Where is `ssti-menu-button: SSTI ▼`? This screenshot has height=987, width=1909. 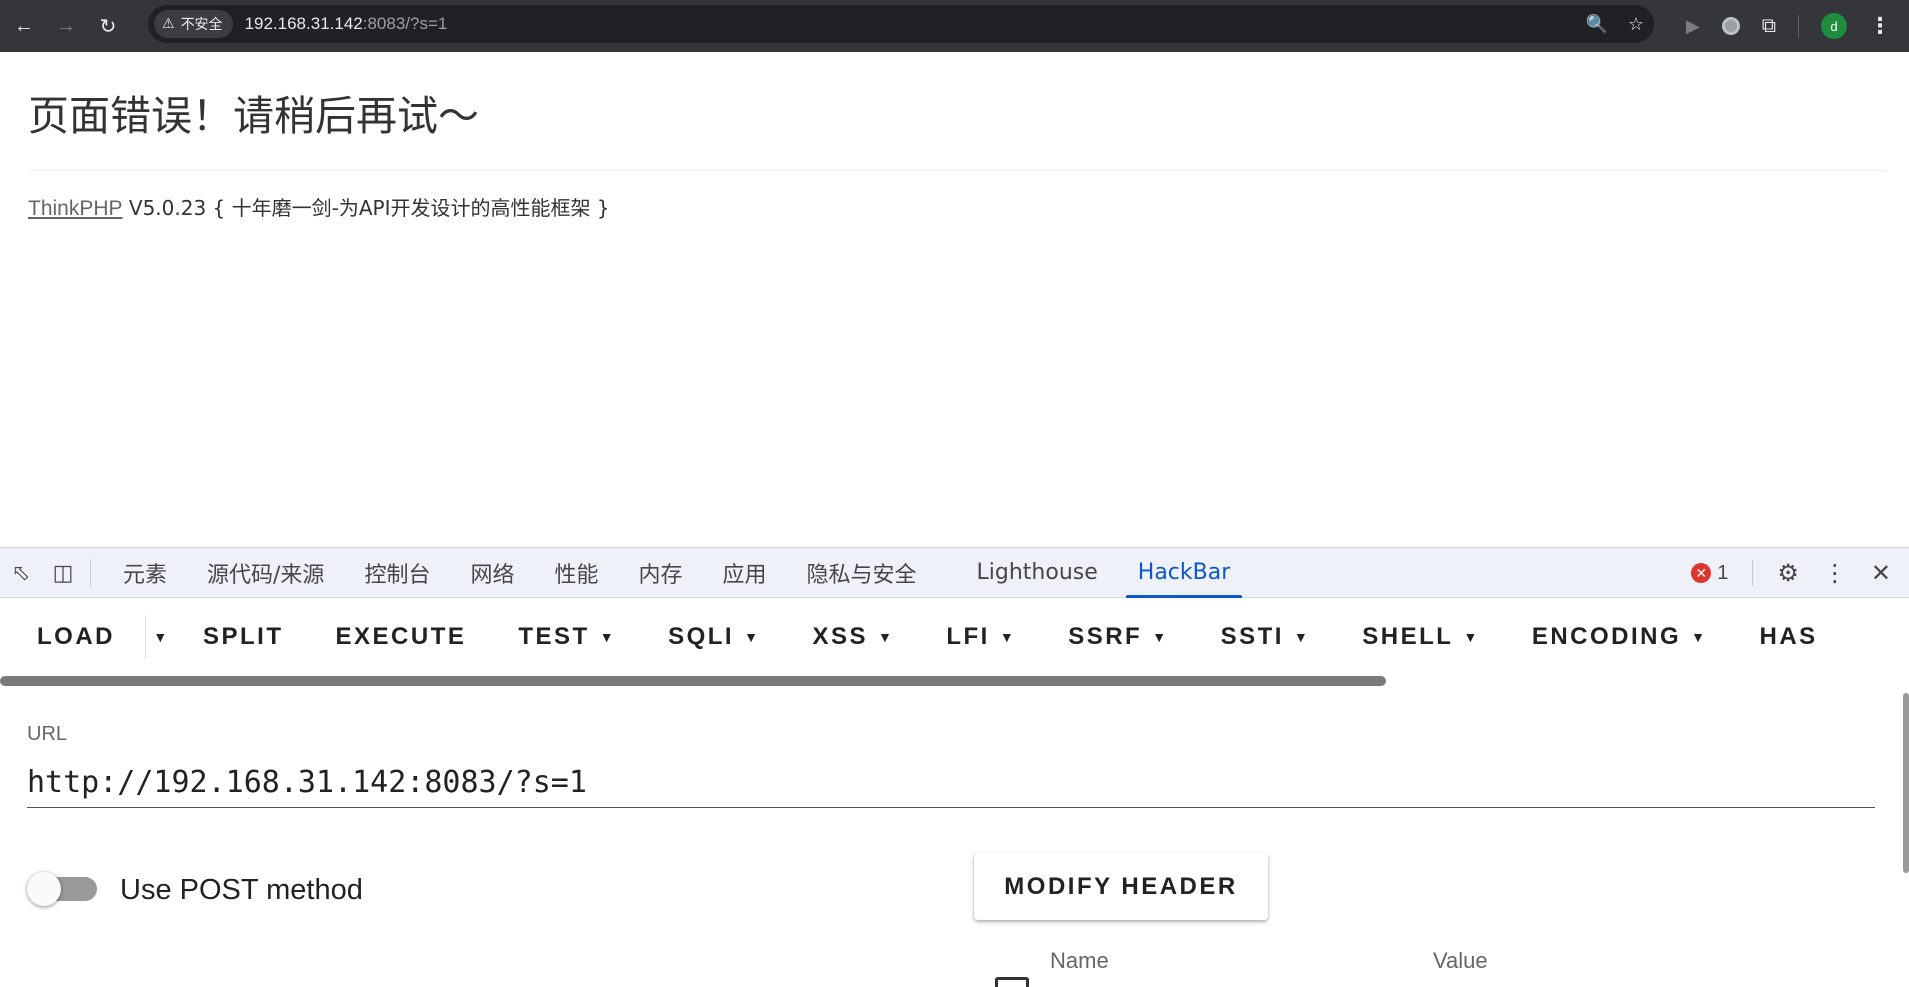 ssti-menu-button: SSTI ▼ is located at coordinates (1266, 637).